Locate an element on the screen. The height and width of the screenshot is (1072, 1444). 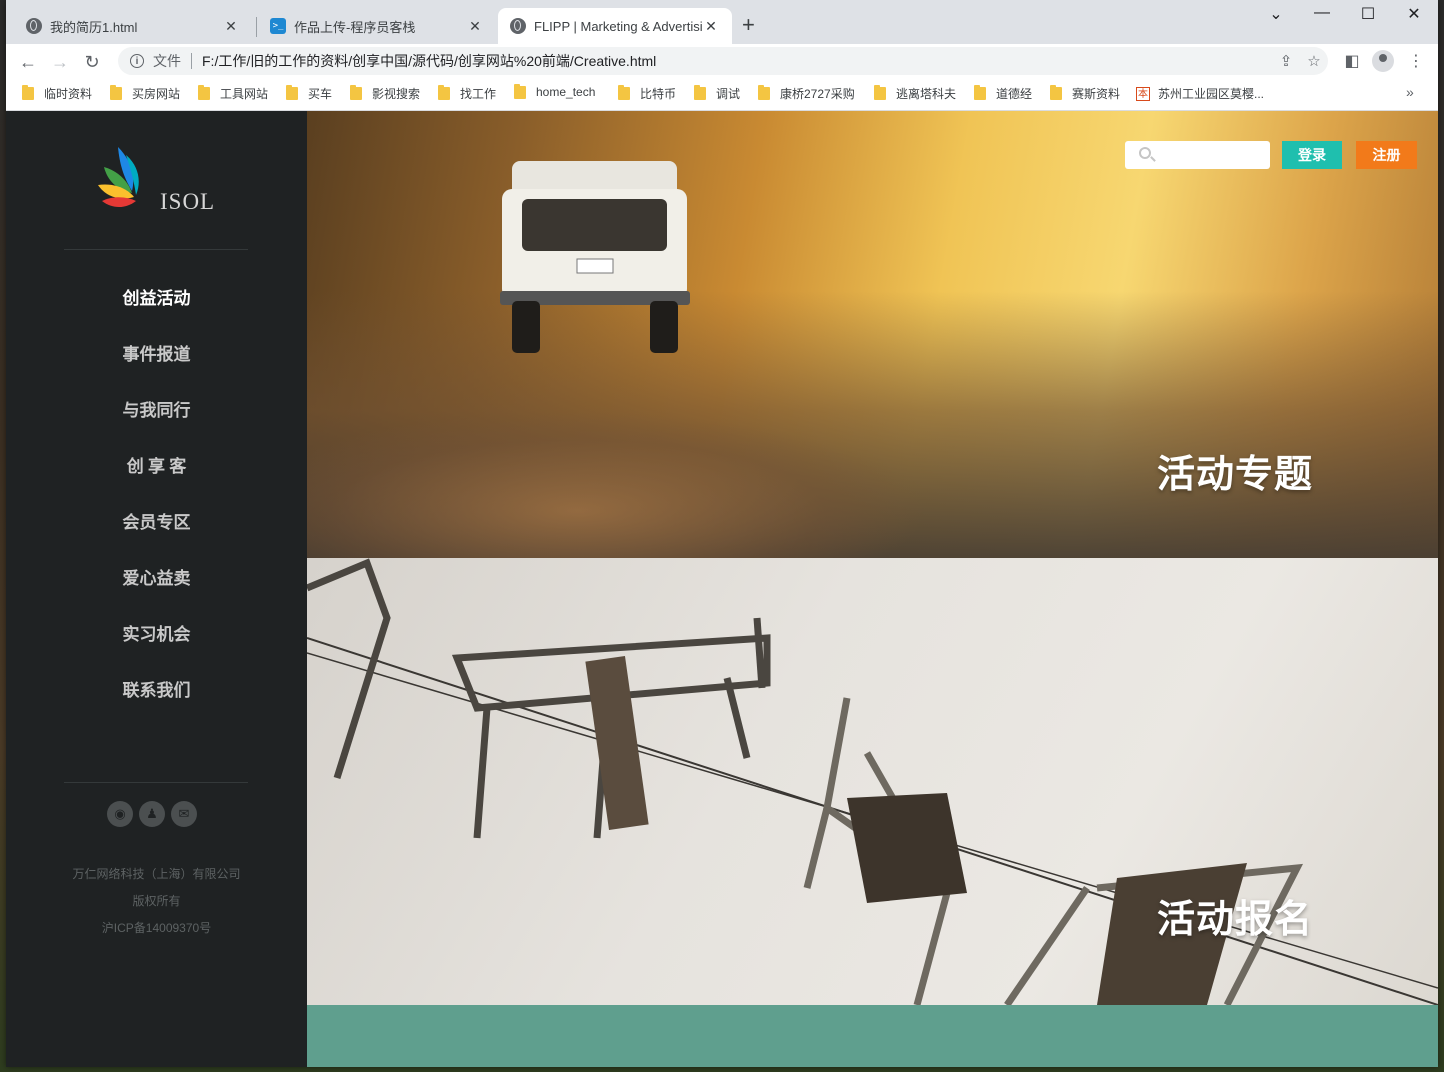
menu-icon: ⋮ is located at coordinates (1416, 61).